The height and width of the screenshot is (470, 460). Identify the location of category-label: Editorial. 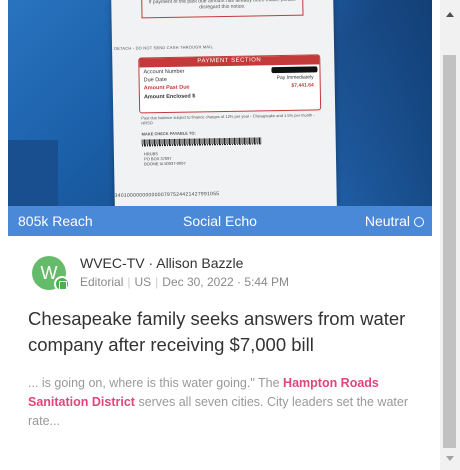
(102, 282).